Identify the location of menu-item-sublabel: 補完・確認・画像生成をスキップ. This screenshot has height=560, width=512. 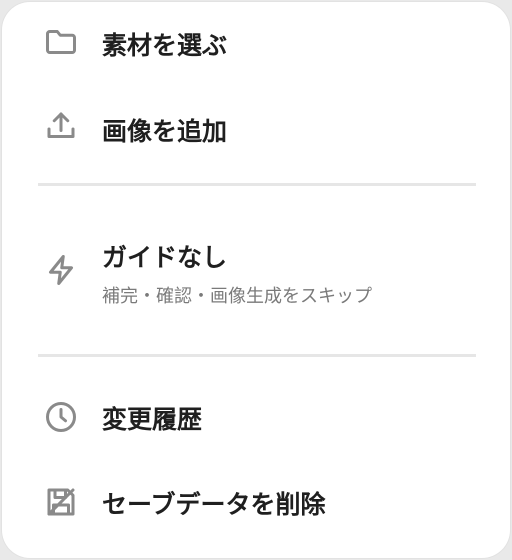
(237, 296).